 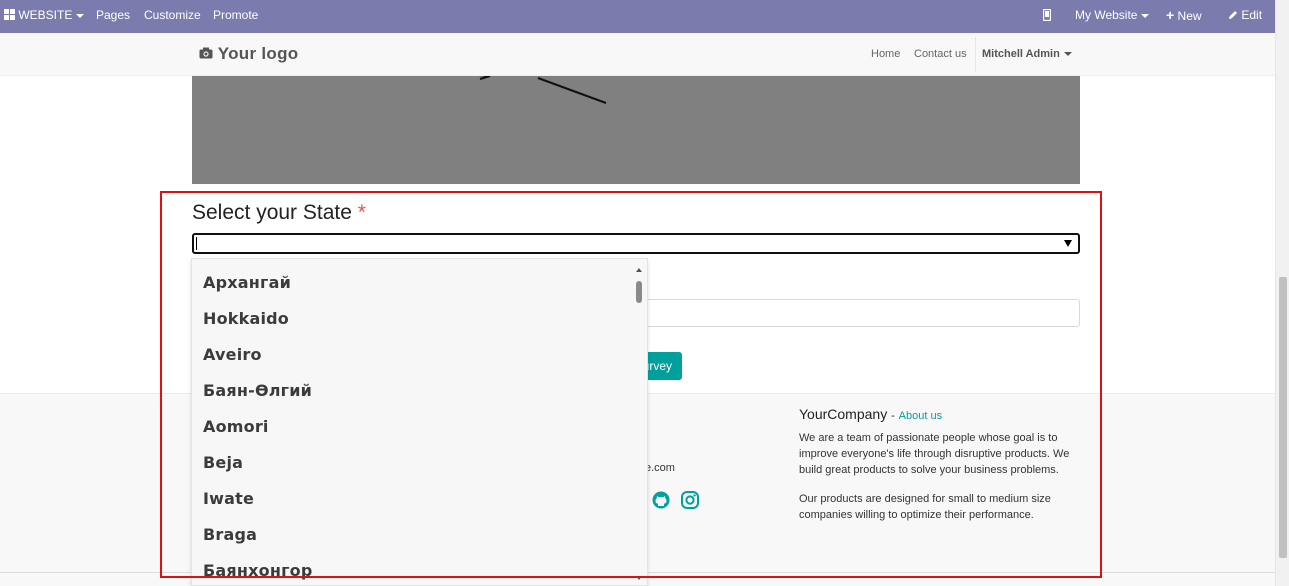 What do you see at coordinates (9, 14) in the screenshot?
I see `apps-grid-icon` at bounding box center [9, 14].